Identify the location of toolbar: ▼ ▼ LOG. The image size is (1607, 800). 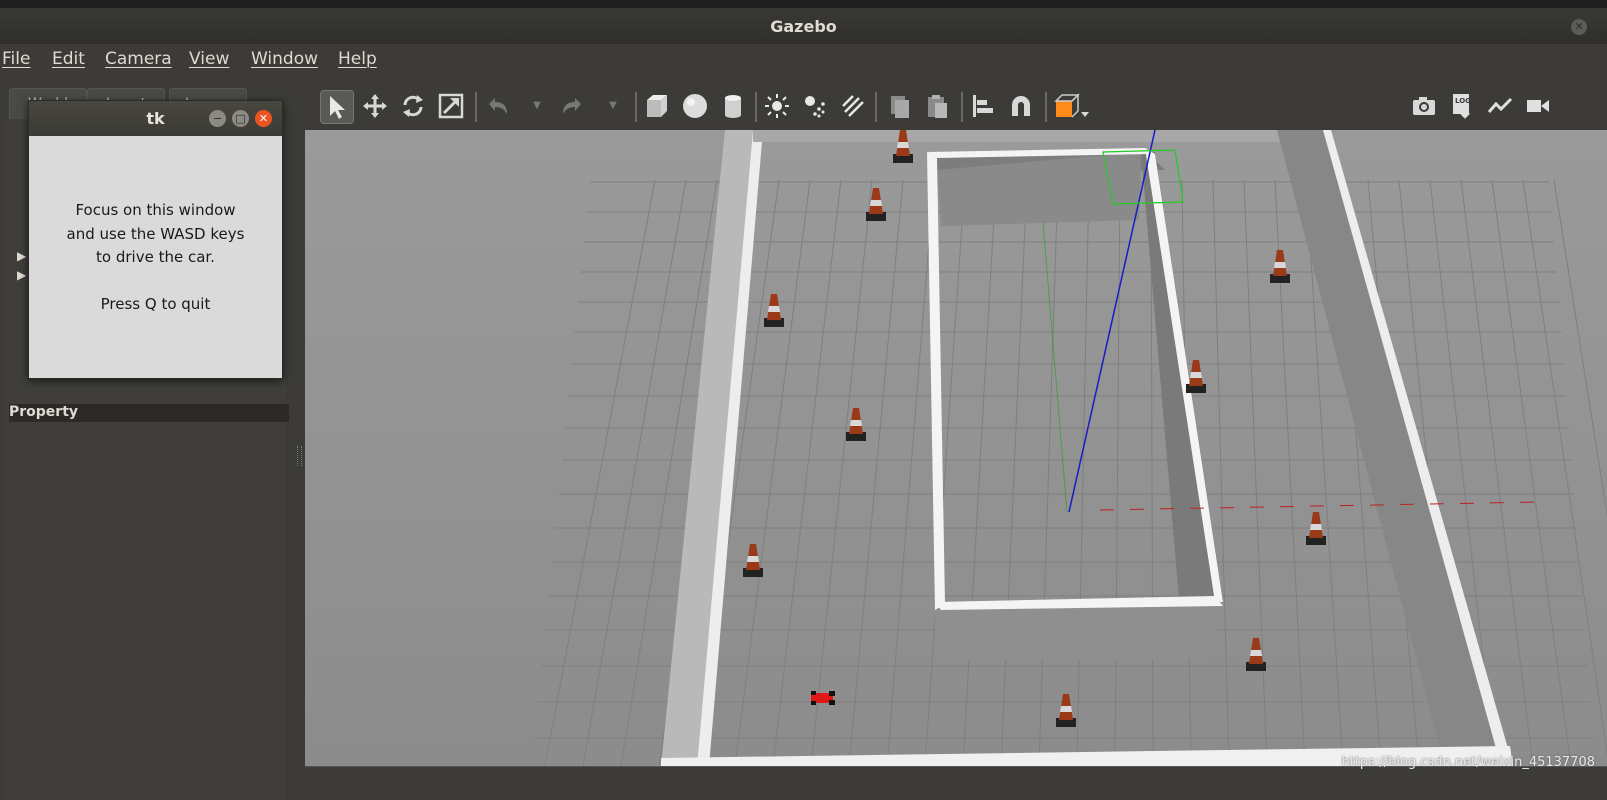
(956, 103).